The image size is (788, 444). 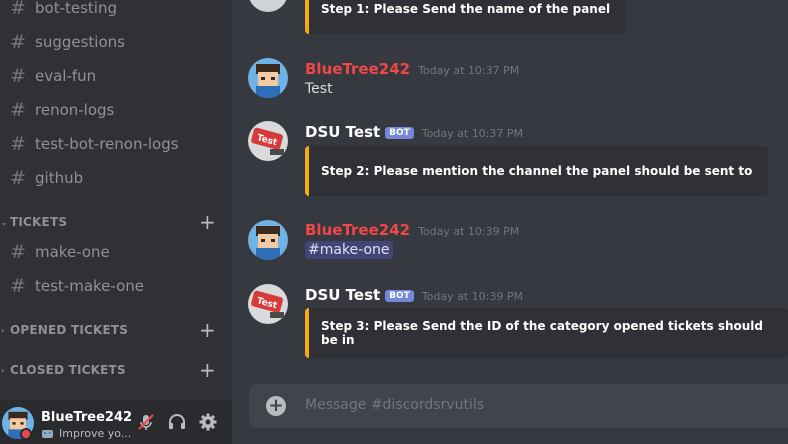 What do you see at coordinates (107, 144) in the screenshot?
I see `channel-name: test-bot-renon-logs` at bounding box center [107, 144].